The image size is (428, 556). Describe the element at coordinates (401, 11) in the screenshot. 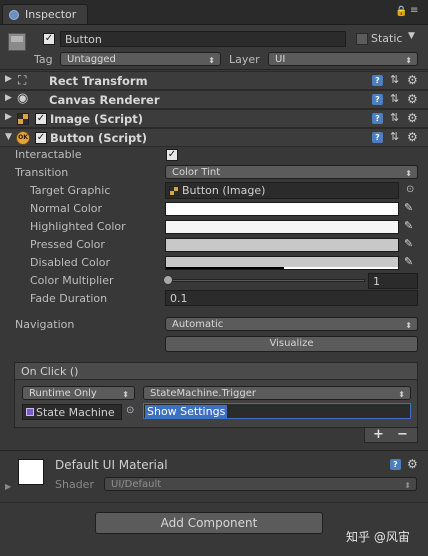

I see `lock-icon: 🔒` at that location.